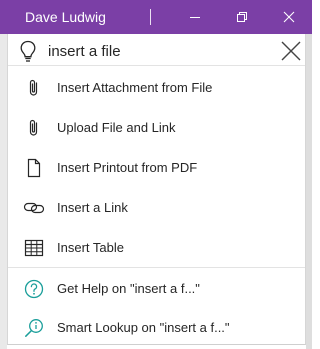 This screenshot has width=320, height=349. What do you see at coordinates (156, 267) in the screenshot?
I see `section-divider` at bounding box center [156, 267].